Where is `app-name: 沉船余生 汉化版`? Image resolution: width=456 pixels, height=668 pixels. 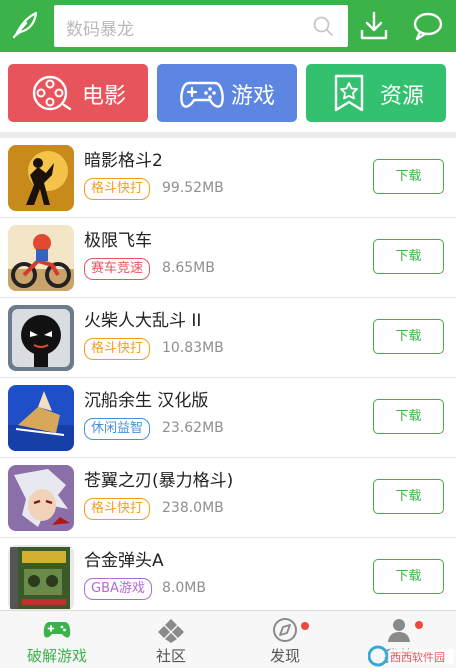
app-name: 沉船余生 汉化版 is located at coordinates (146, 401).